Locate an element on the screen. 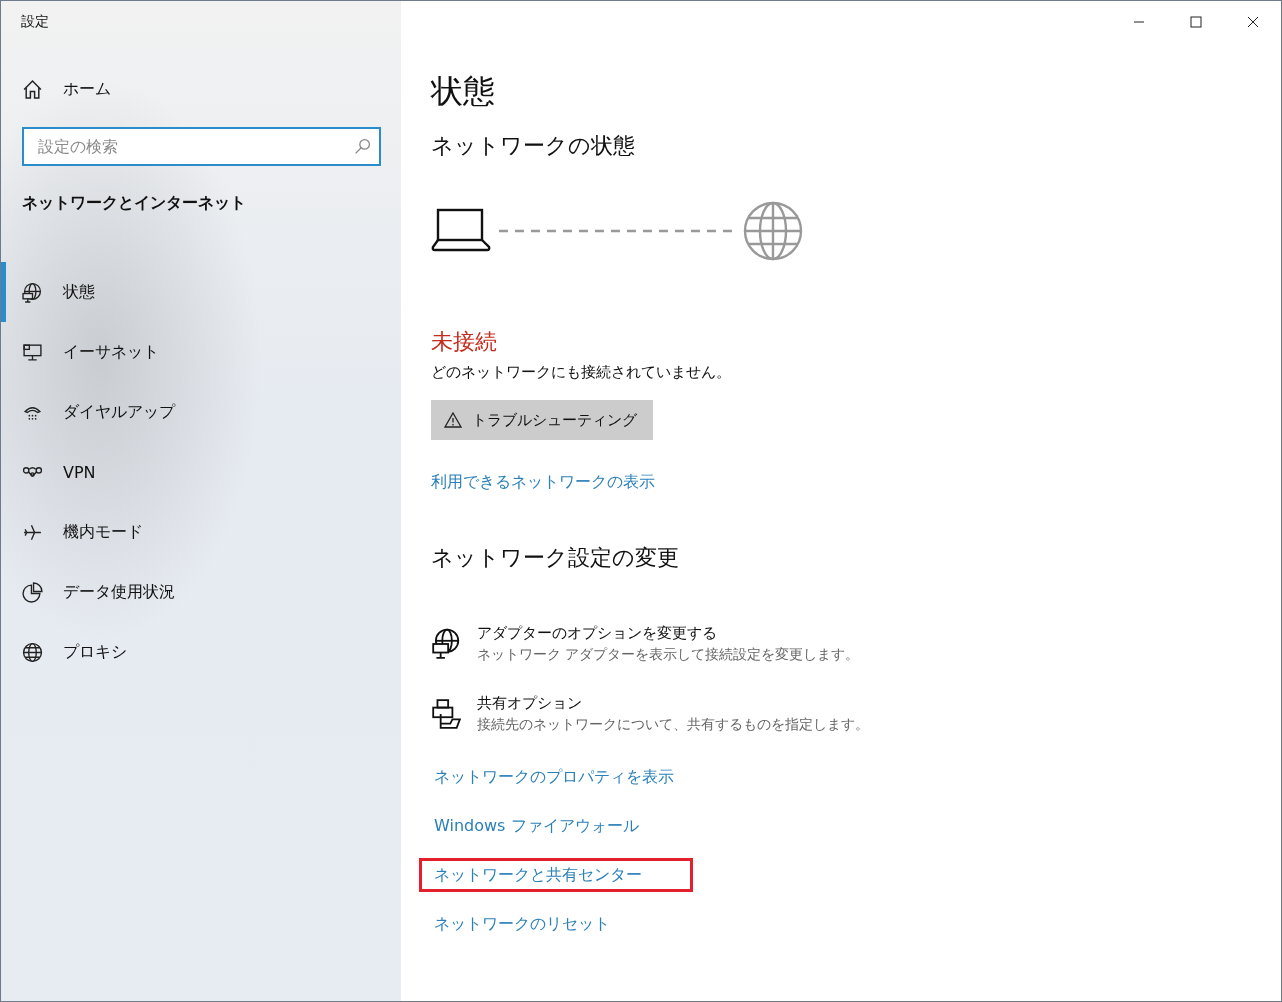 The image size is (1282, 1002). nav-item: 機内モード is located at coordinates (201, 532).